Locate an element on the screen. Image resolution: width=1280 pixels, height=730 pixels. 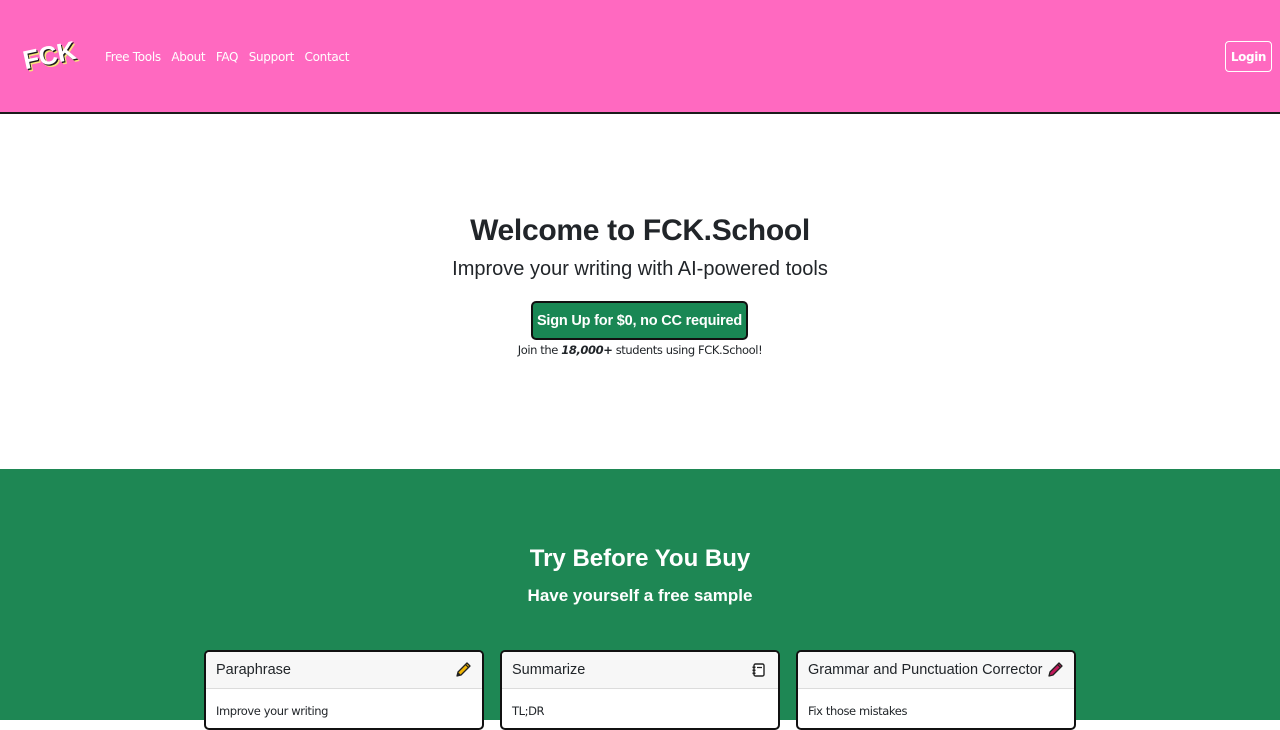
hero-title: Welcome to FCK.School is located at coordinates (640, 230).